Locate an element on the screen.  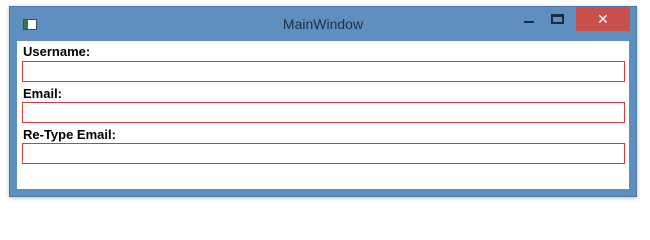
retype-email-label: Re-Type Email: is located at coordinates (69, 134).